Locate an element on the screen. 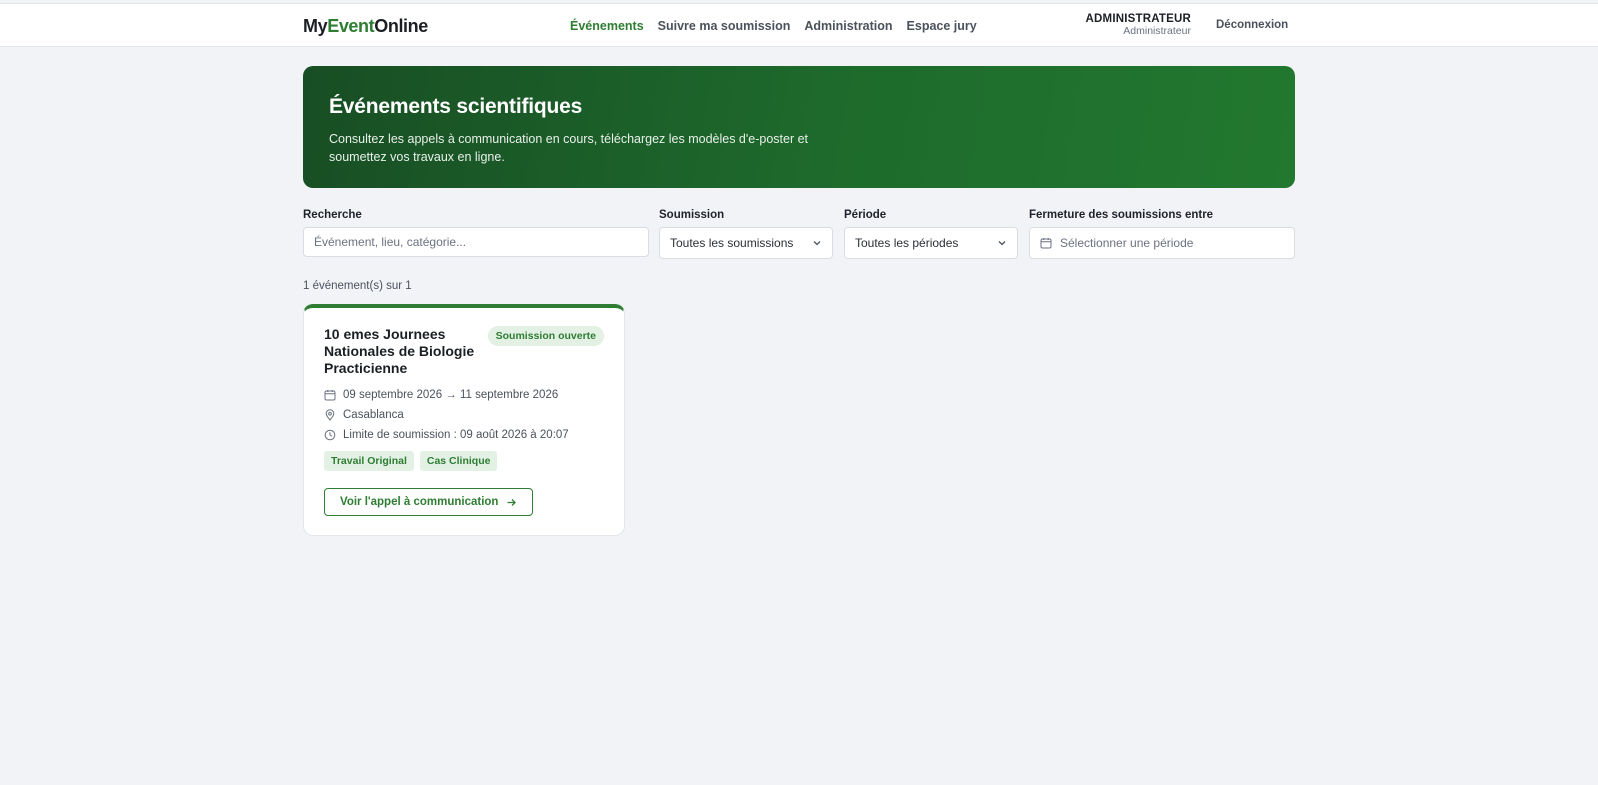 This screenshot has width=1598, height=785. submission-filter-label: Soumission is located at coordinates (692, 215).